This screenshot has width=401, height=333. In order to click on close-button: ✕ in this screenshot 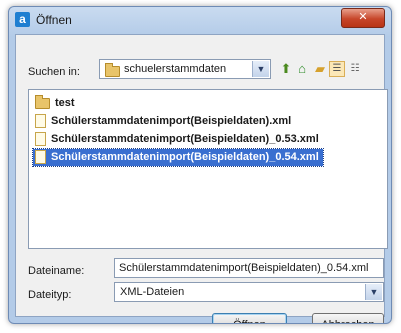, I will do `click(363, 18)`.